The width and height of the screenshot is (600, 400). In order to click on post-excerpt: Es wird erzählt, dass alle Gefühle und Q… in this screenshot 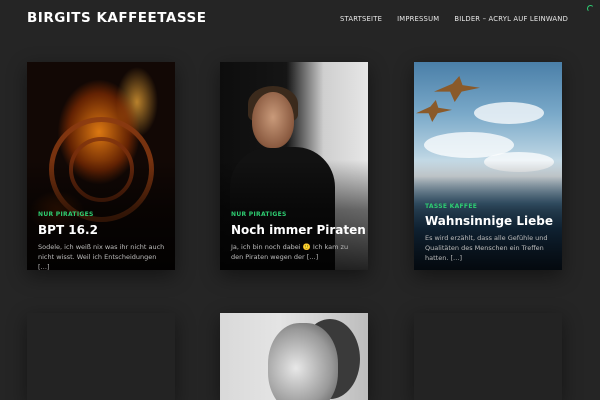, I will do `click(486, 248)`.